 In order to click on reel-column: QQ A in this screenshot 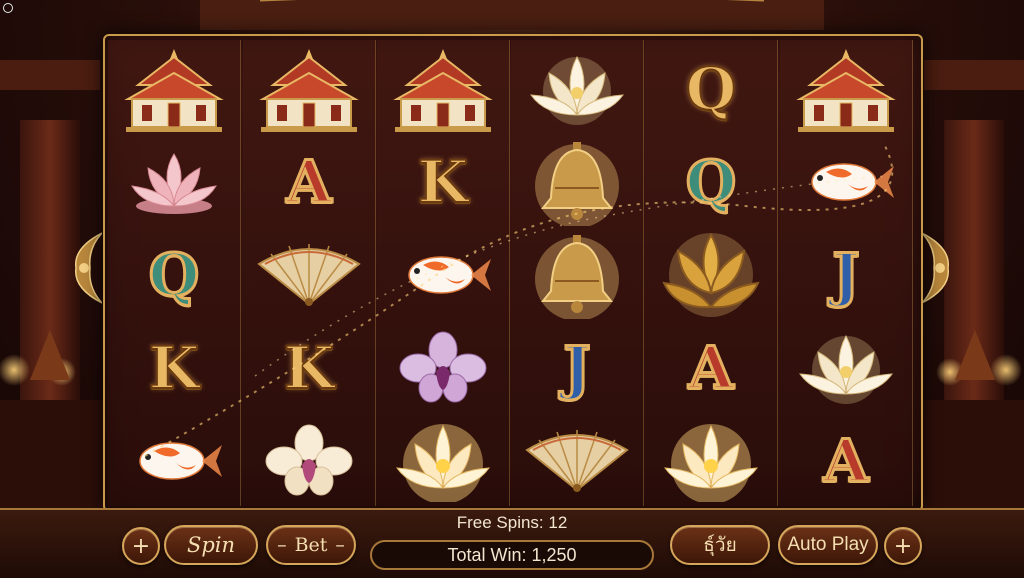, I will do `click(711, 273)`.